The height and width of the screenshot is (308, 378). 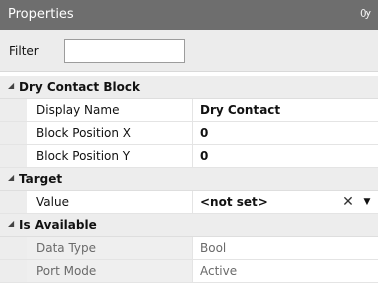 I want to click on property-value-display-name: Dry Contact, so click(x=285, y=110).